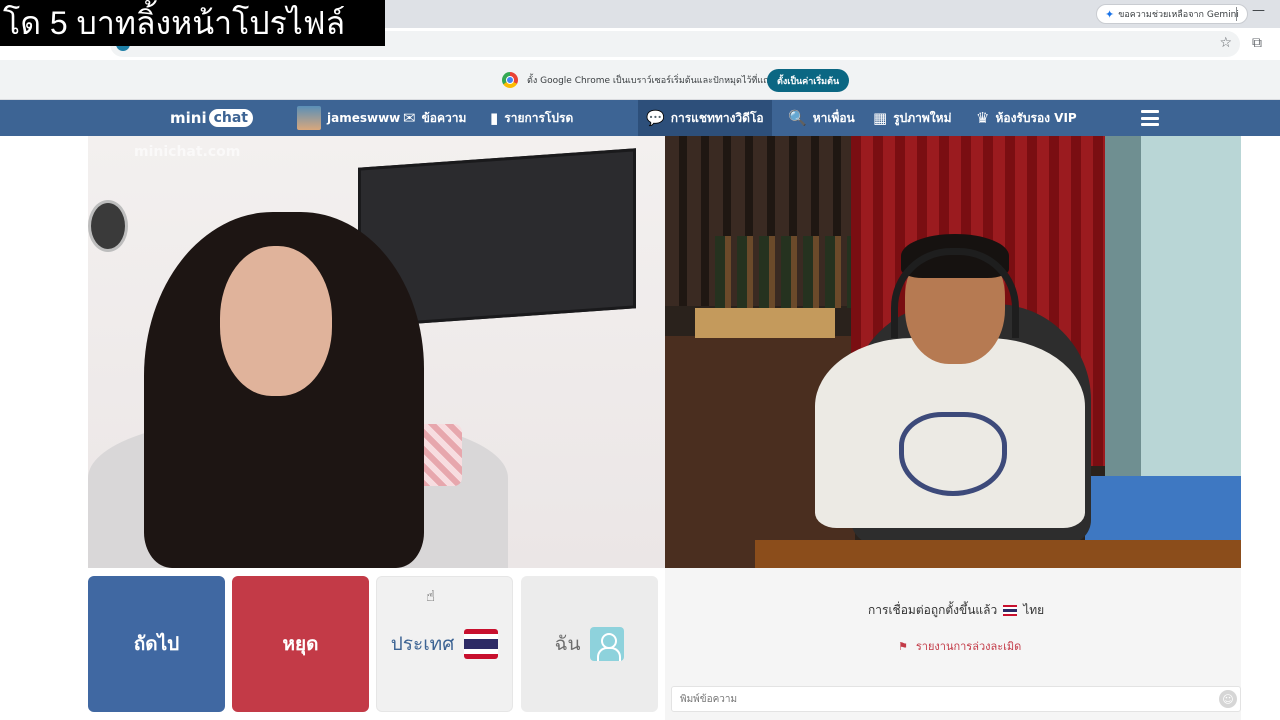 The image size is (1280, 720). I want to click on nav-favorites-label: รายการโปรด, so click(539, 117).